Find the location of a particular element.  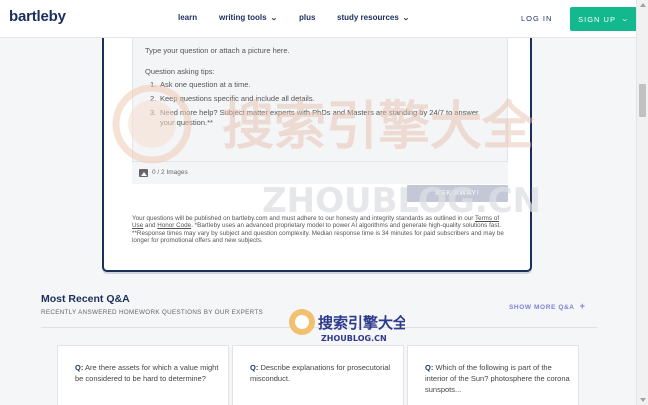

bartleby-logo: bartleby is located at coordinates (37, 16).